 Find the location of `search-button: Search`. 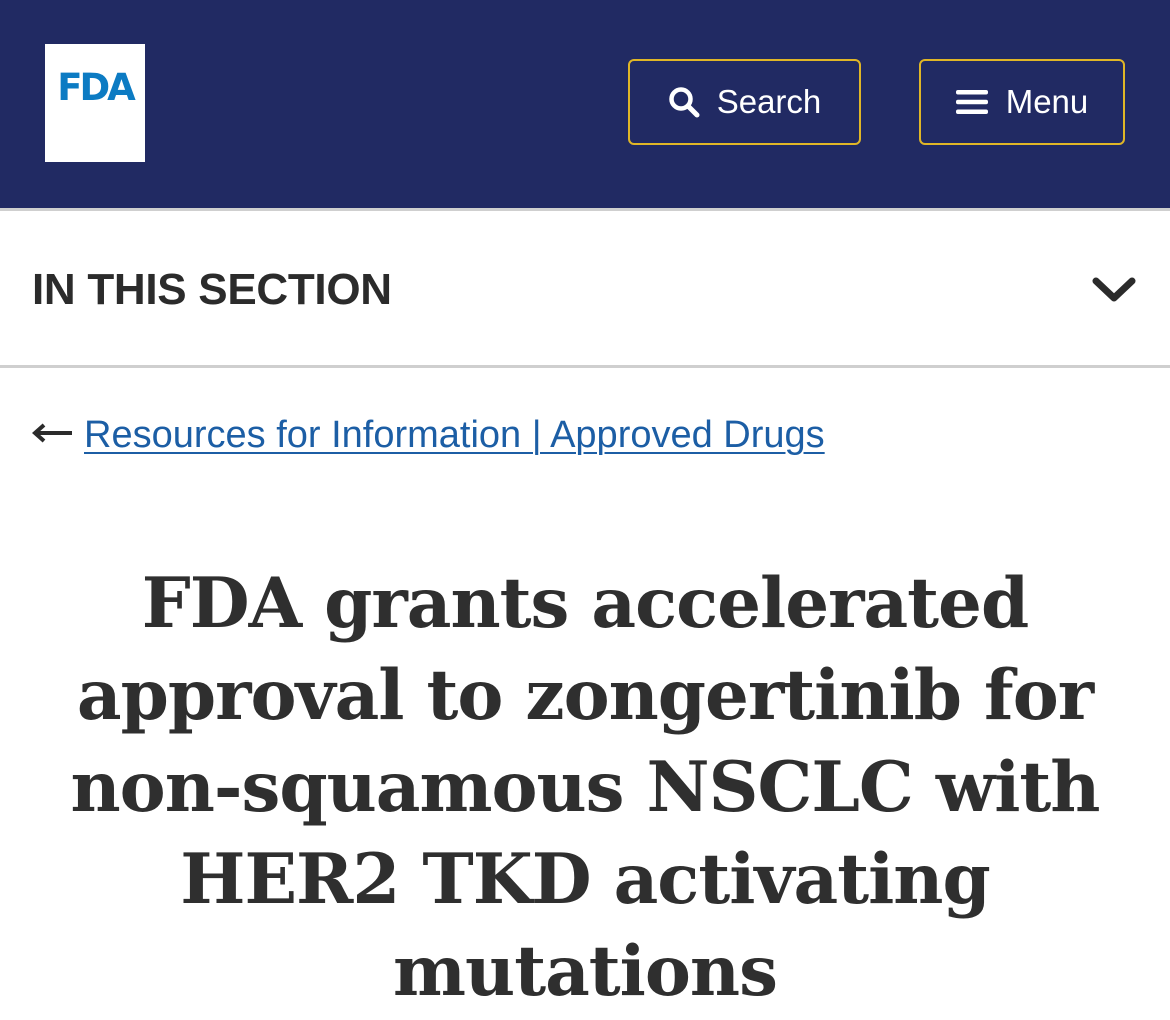

search-button: Search is located at coordinates (744, 102).